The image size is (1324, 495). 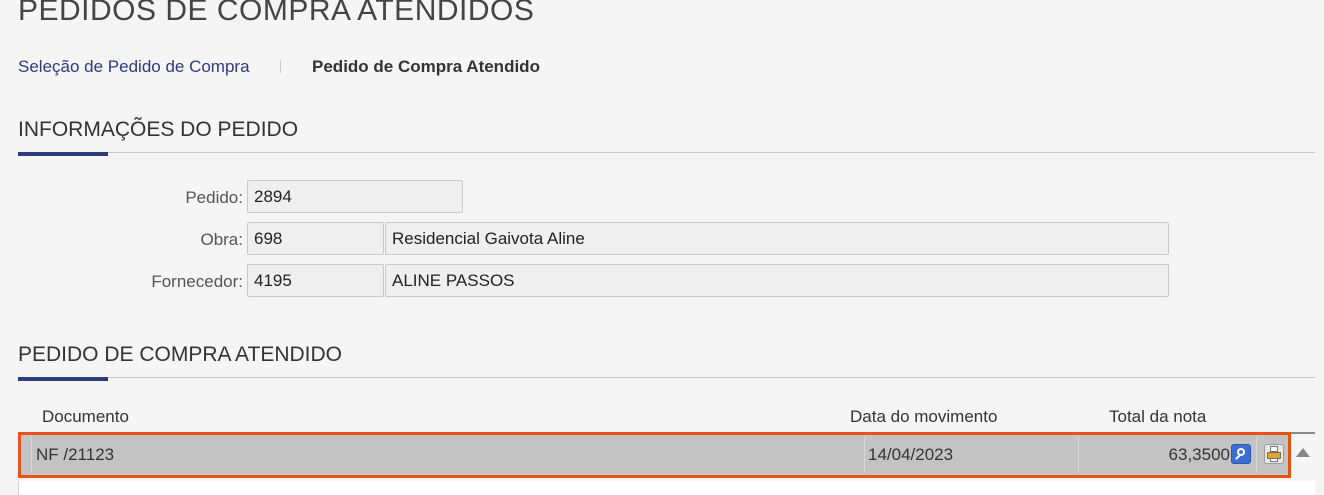 I want to click on column-header-data-movimento: Data do movimento, so click(x=923, y=417).